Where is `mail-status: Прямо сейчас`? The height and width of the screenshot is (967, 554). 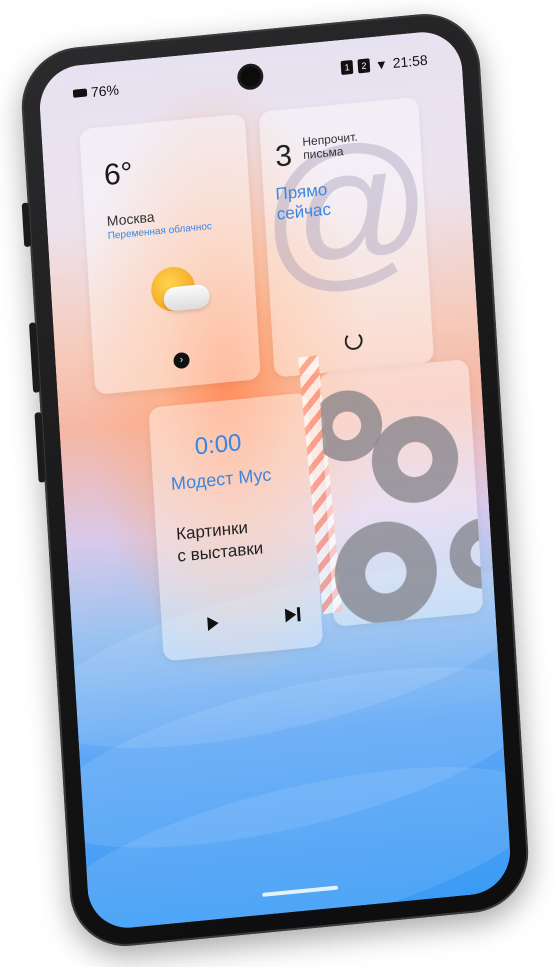
mail-status: Прямо сейчас is located at coordinates (303, 202).